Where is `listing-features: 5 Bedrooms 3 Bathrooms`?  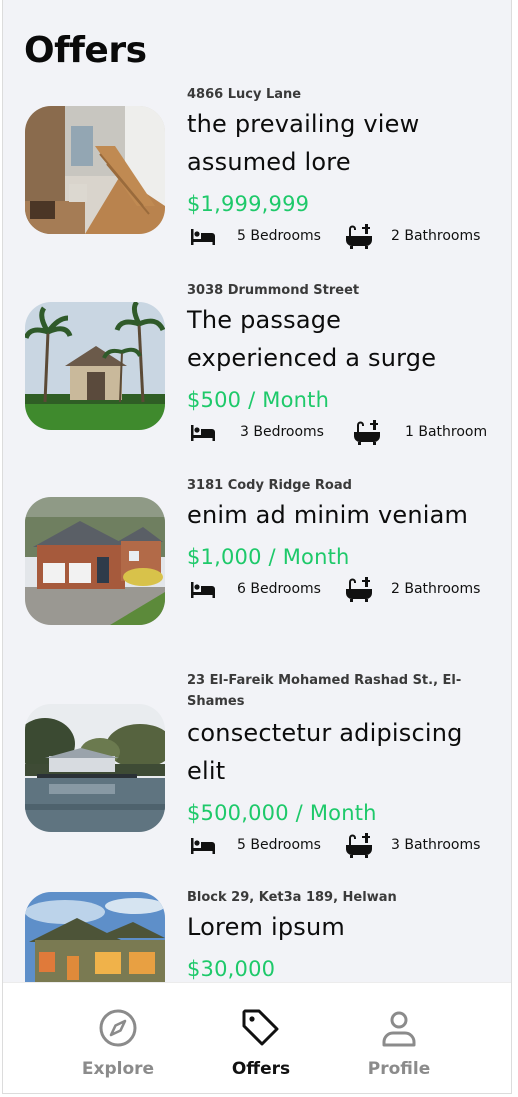 listing-features: 5 Bedrooms 3 Bathrooms is located at coordinates (337, 847).